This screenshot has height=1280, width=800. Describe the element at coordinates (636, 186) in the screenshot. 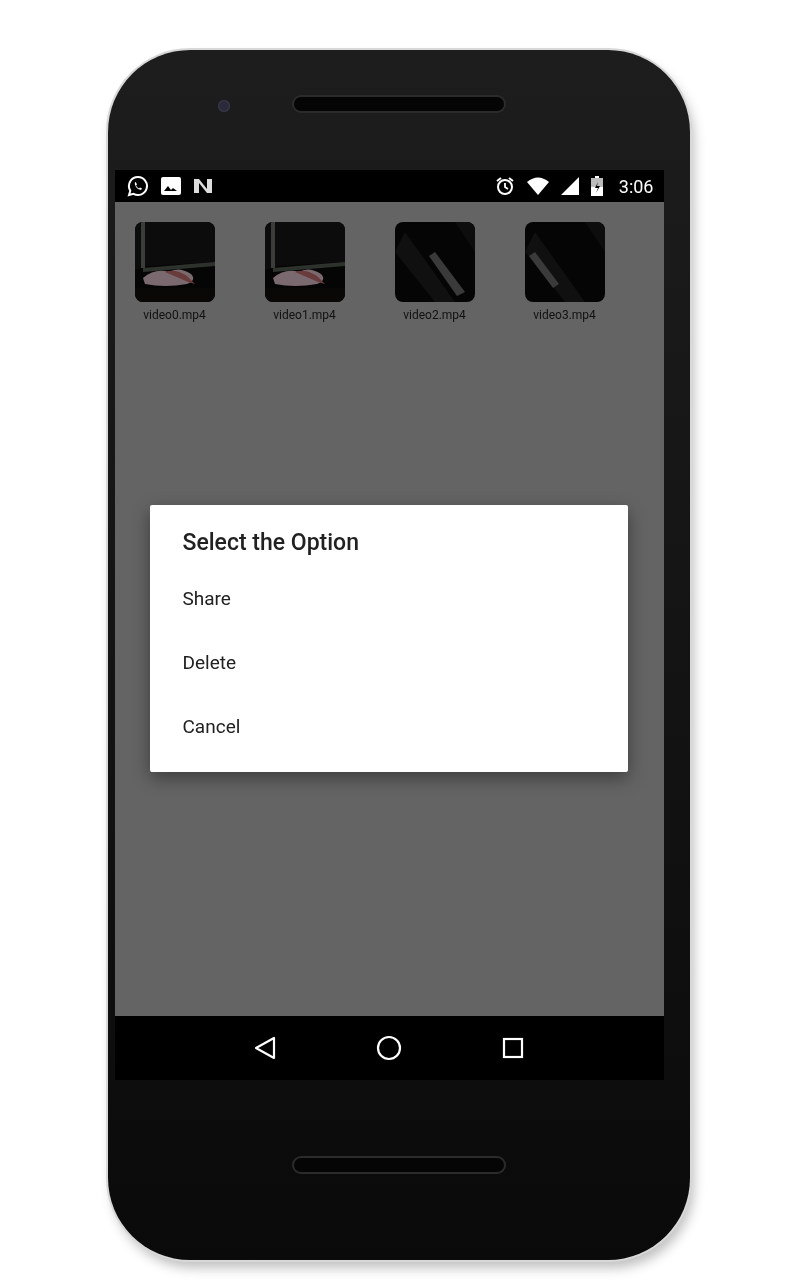

I see `clock-time: 3:06` at that location.